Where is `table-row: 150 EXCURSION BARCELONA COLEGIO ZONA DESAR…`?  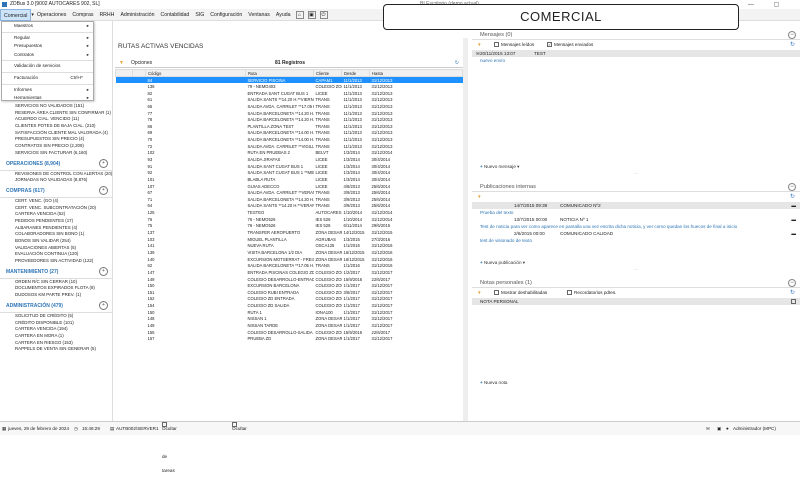 table-row: 150 EXCURSION BARCELONA COLEGIO ZONA DESAR… is located at coordinates (289, 285).